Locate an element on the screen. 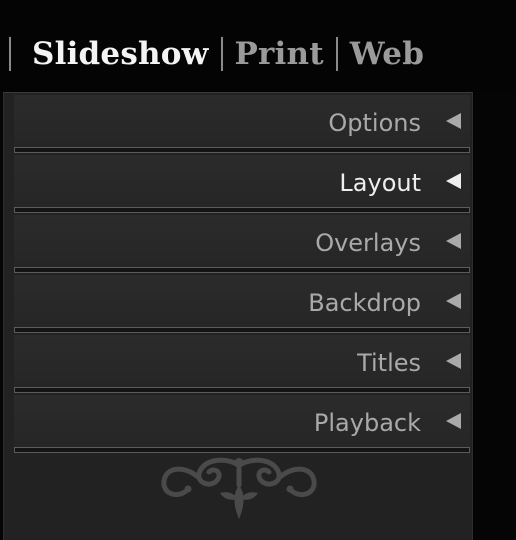  flourish-end-mark-icon is located at coordinates (239, 488).